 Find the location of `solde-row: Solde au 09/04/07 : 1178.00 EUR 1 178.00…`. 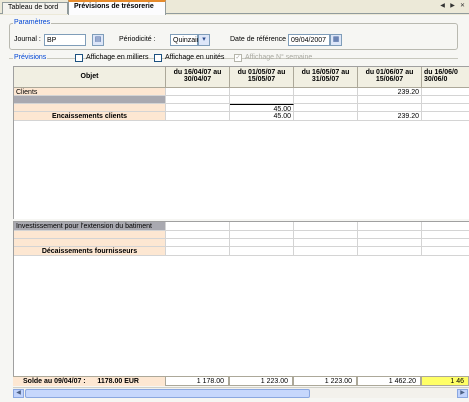

solde-row: Solde au 09/04/07 : 1178.00 EUR 1 178.00… is located at coordinates (241, 381).